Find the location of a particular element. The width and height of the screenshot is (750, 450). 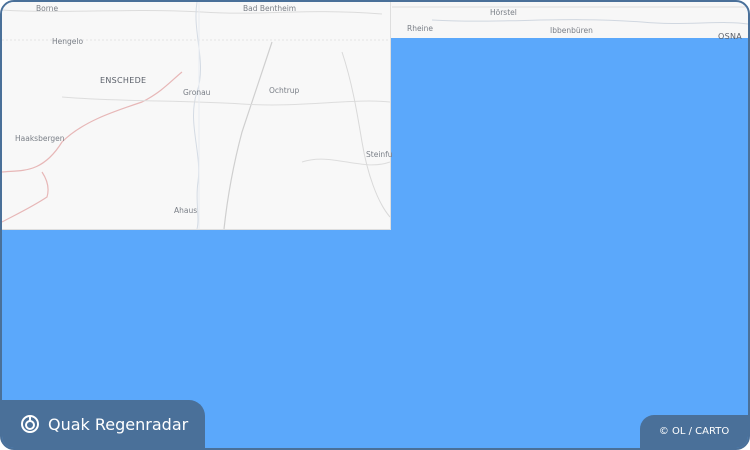

place-label: Hörstel is located at coordinates (503, 12).